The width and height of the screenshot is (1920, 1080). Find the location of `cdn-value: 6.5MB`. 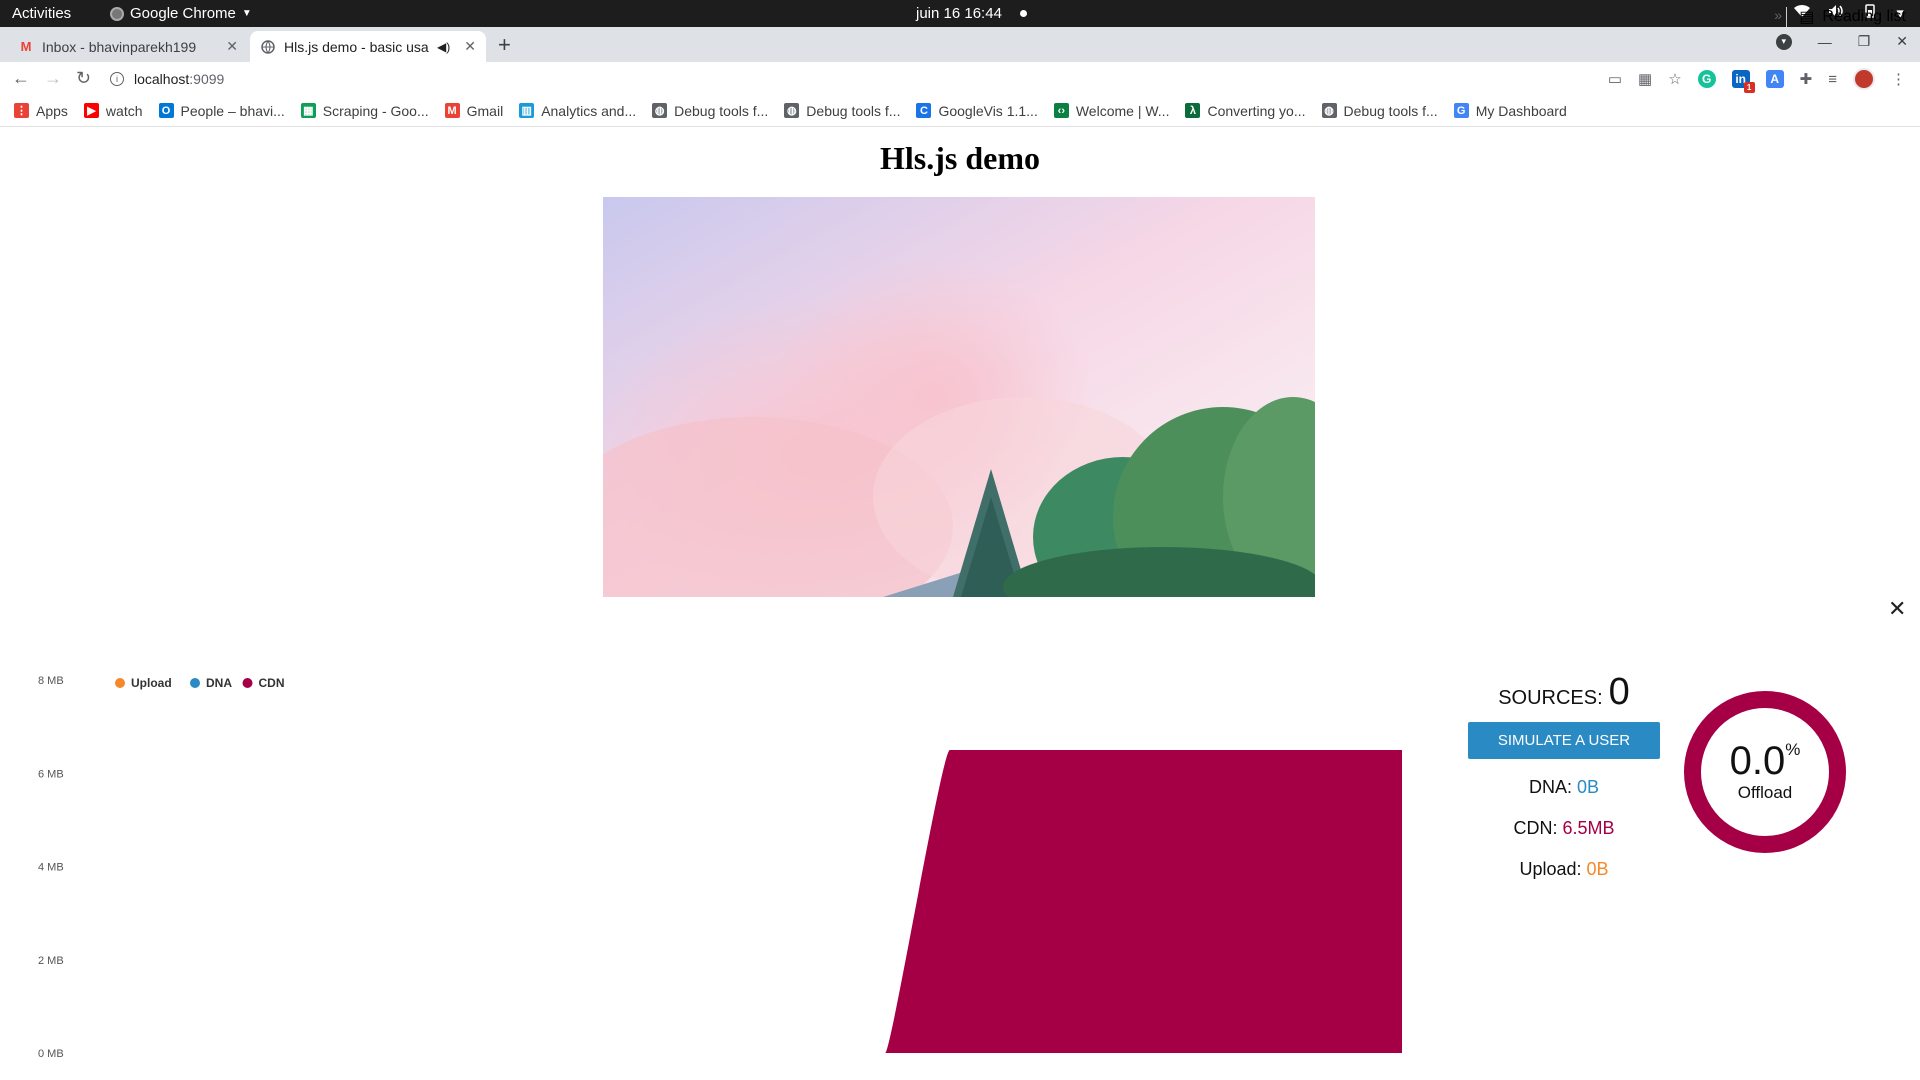

cdn-value: 6.5MB is located at coordinates (1588, 828).